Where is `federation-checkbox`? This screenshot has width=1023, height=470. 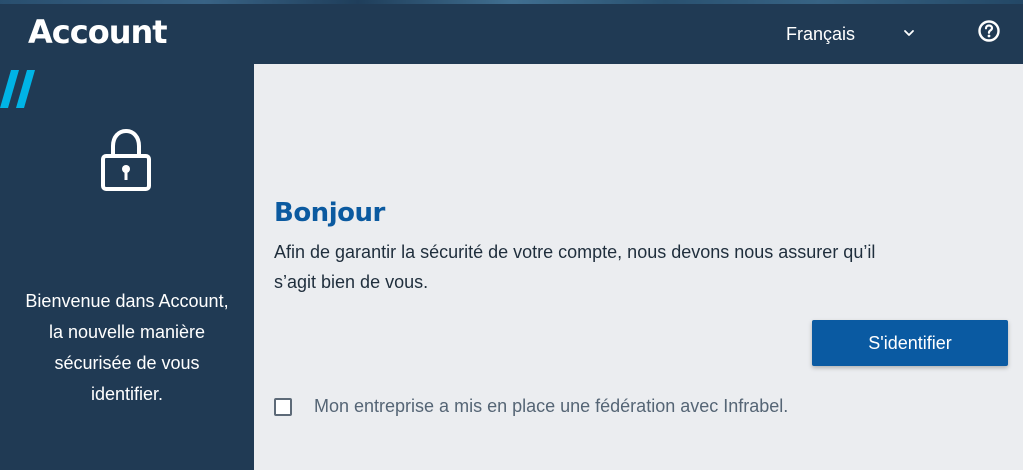 federation-checkbox is located at coordinates (283, 407).